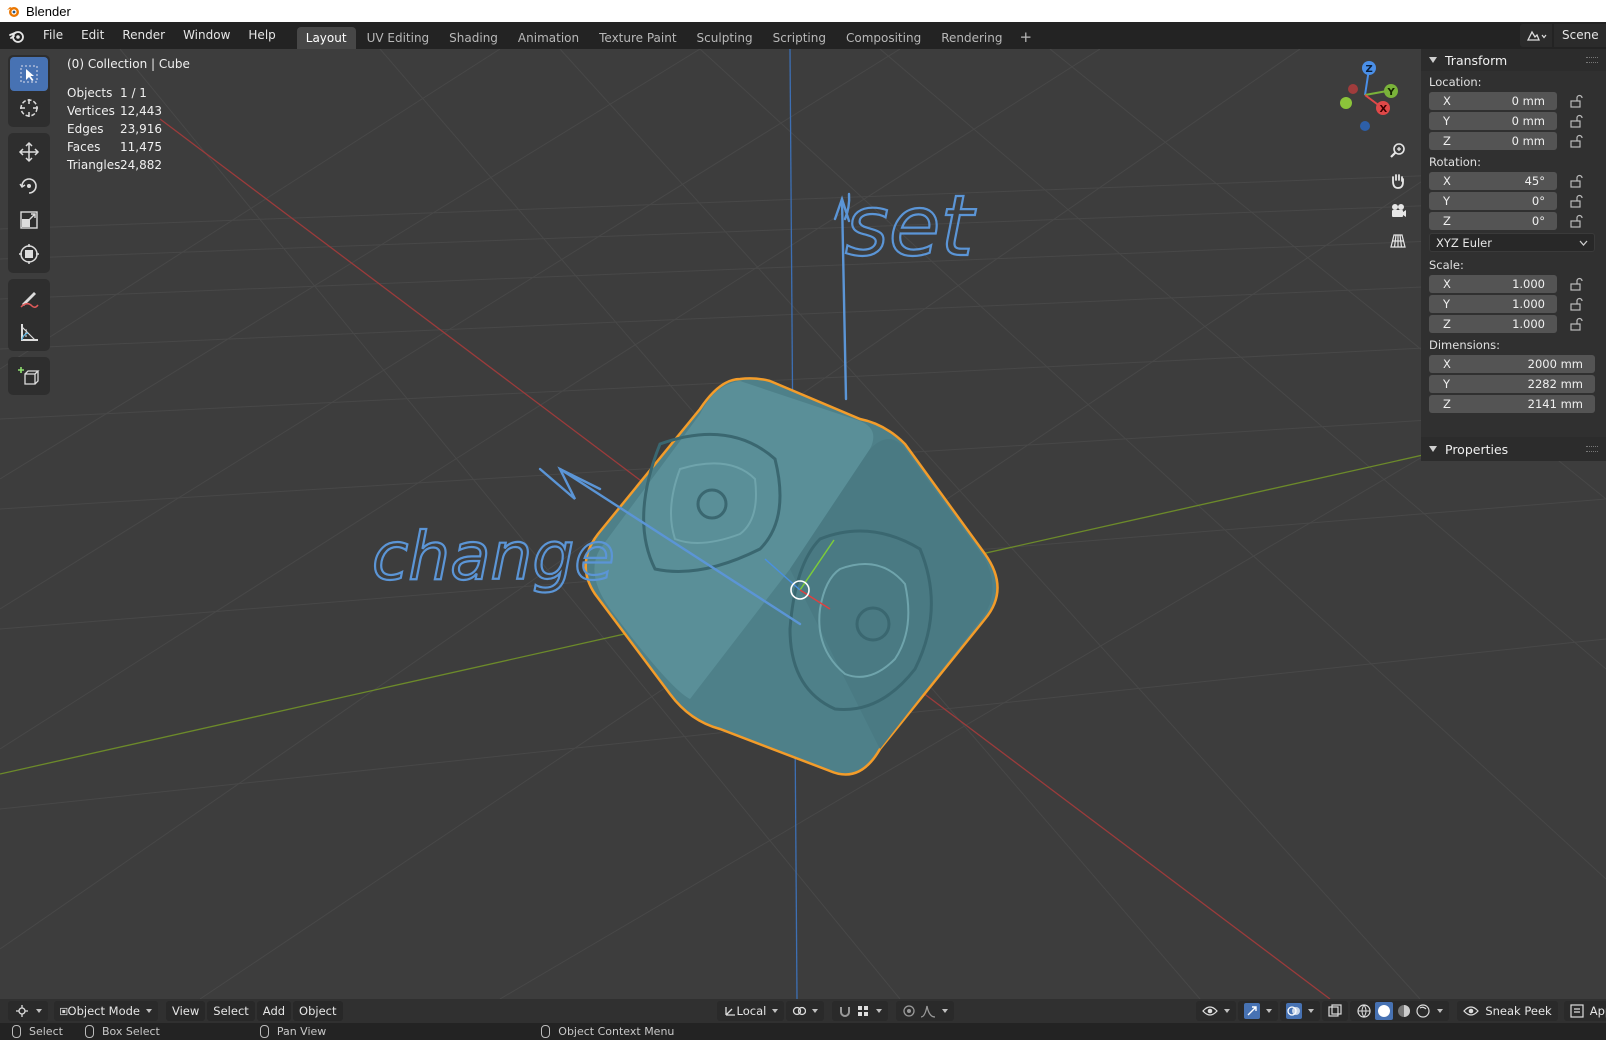  Describe the element at coordinates (1493, 323) in the screenshot. I see `scale-z-field: Z 1.000` at that location.